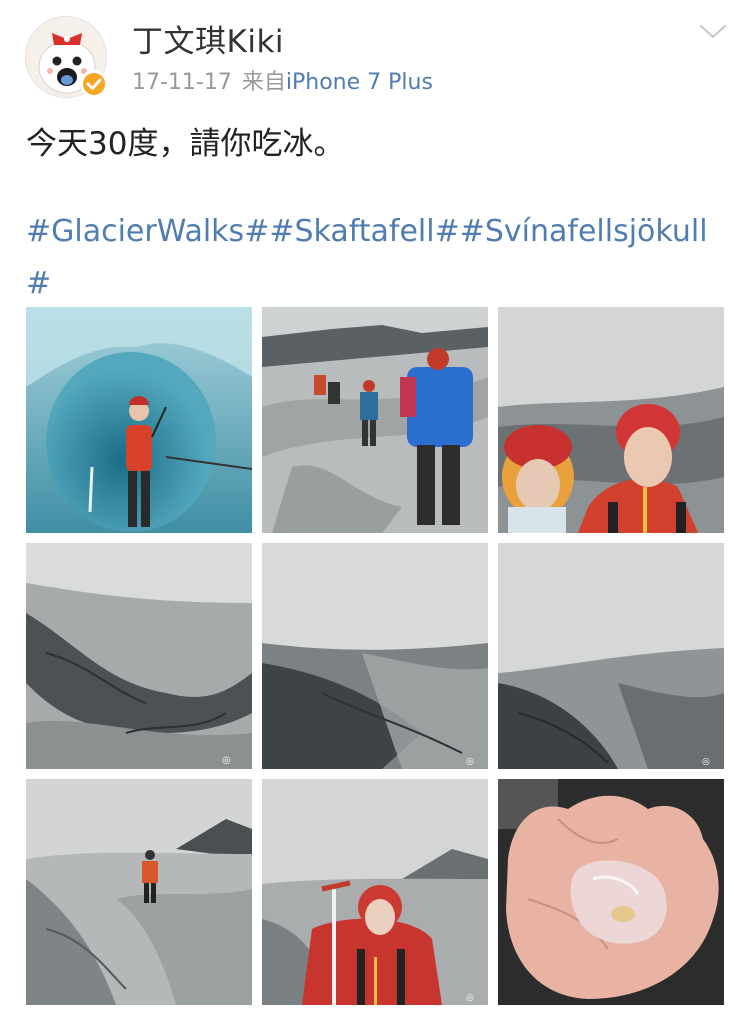  I want to click on selfie-with-helmets-photo, so click(611, 420).